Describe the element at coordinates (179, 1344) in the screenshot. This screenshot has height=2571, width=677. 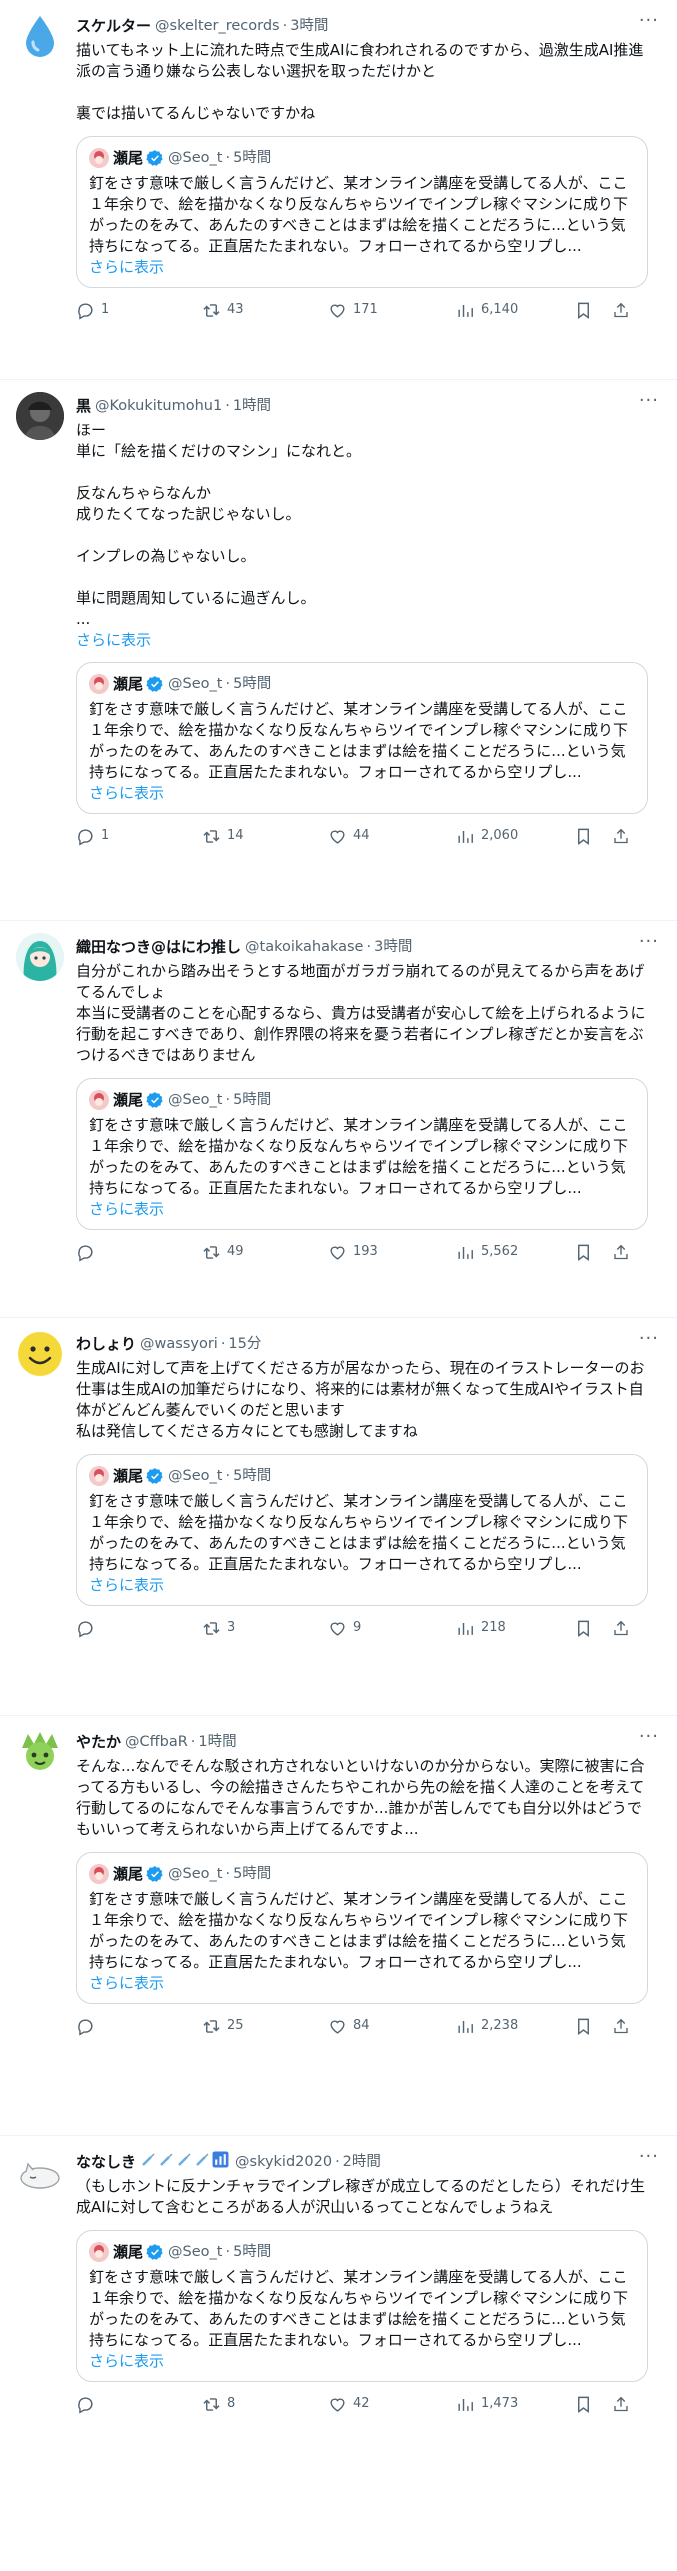
I see `user-handle: @wassyori` at that location.